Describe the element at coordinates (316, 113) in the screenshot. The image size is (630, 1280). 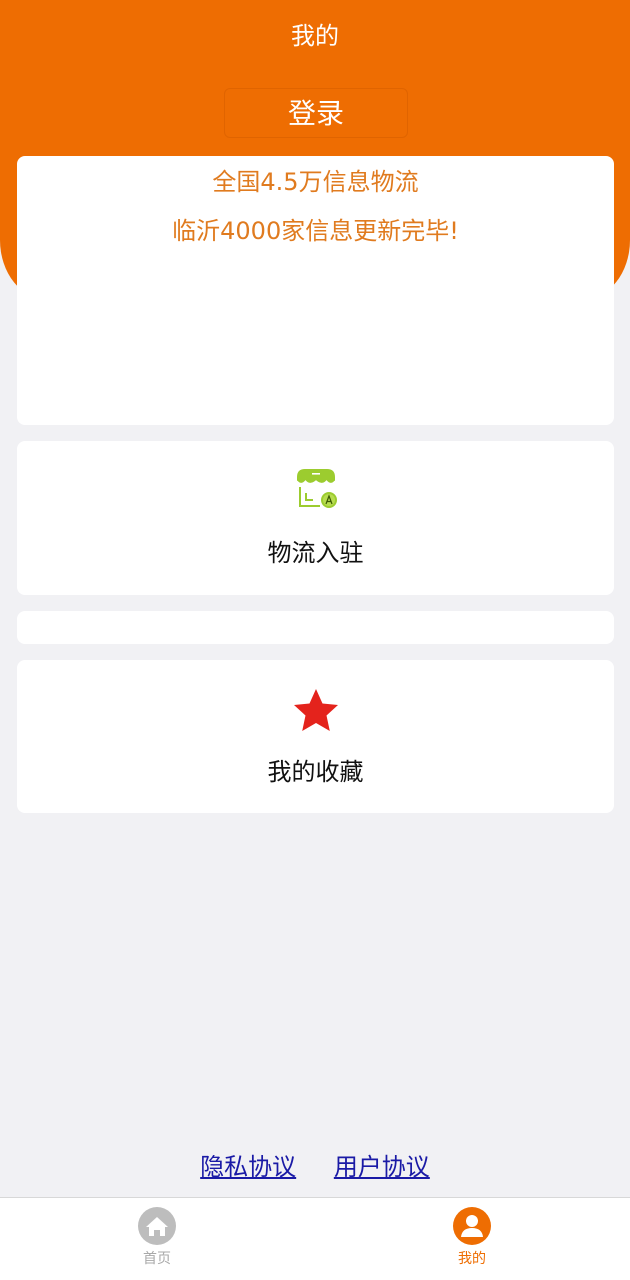
I see `login-button: 登录` at that location.